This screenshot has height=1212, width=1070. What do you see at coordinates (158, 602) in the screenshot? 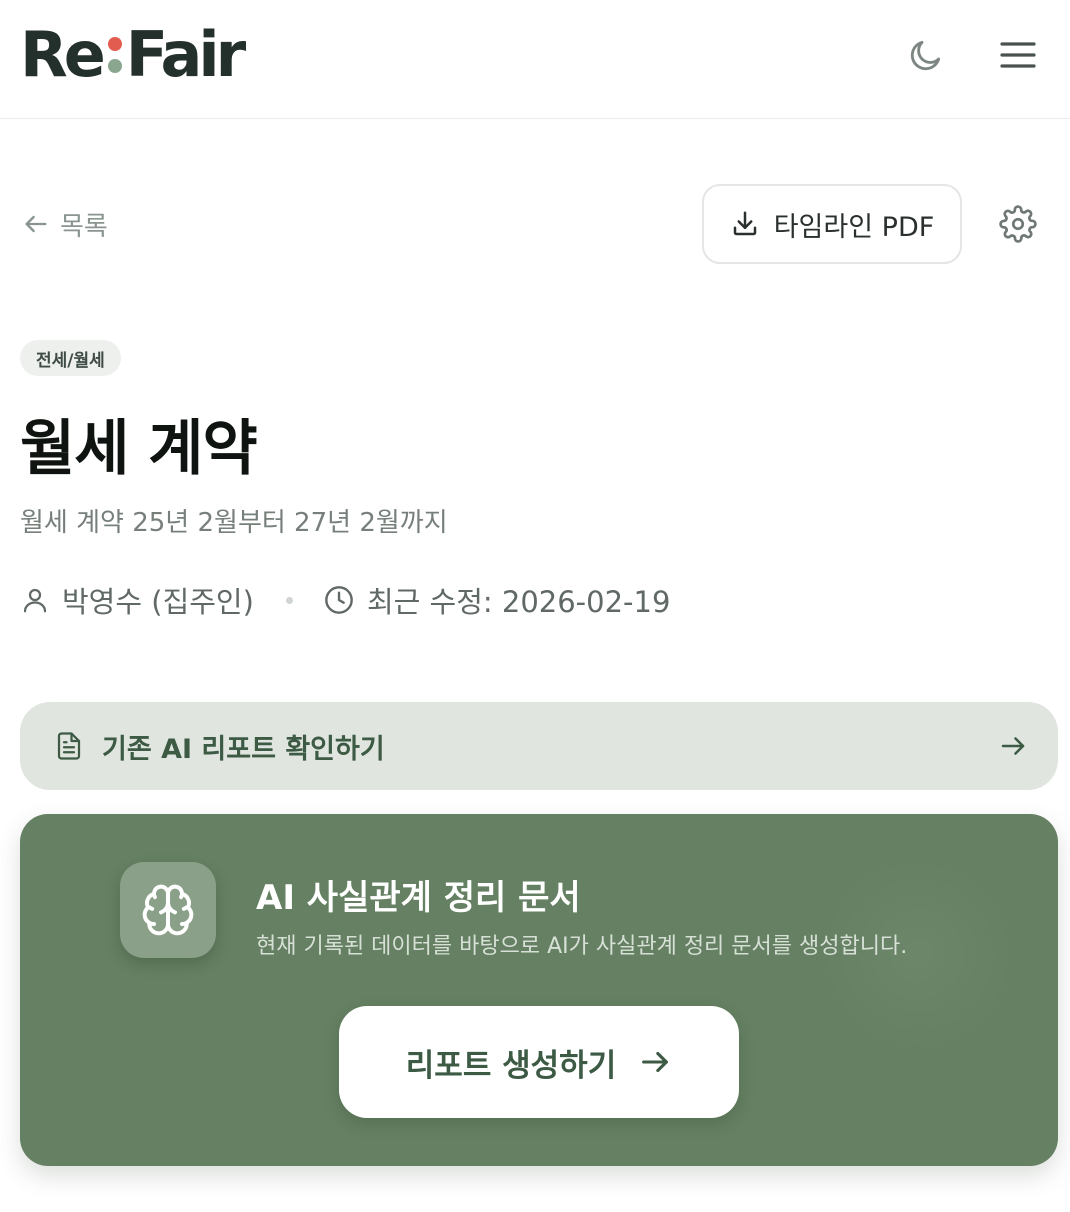
I see `owner-name: 박영수 (집주인)` at bounding box center [158, 602].